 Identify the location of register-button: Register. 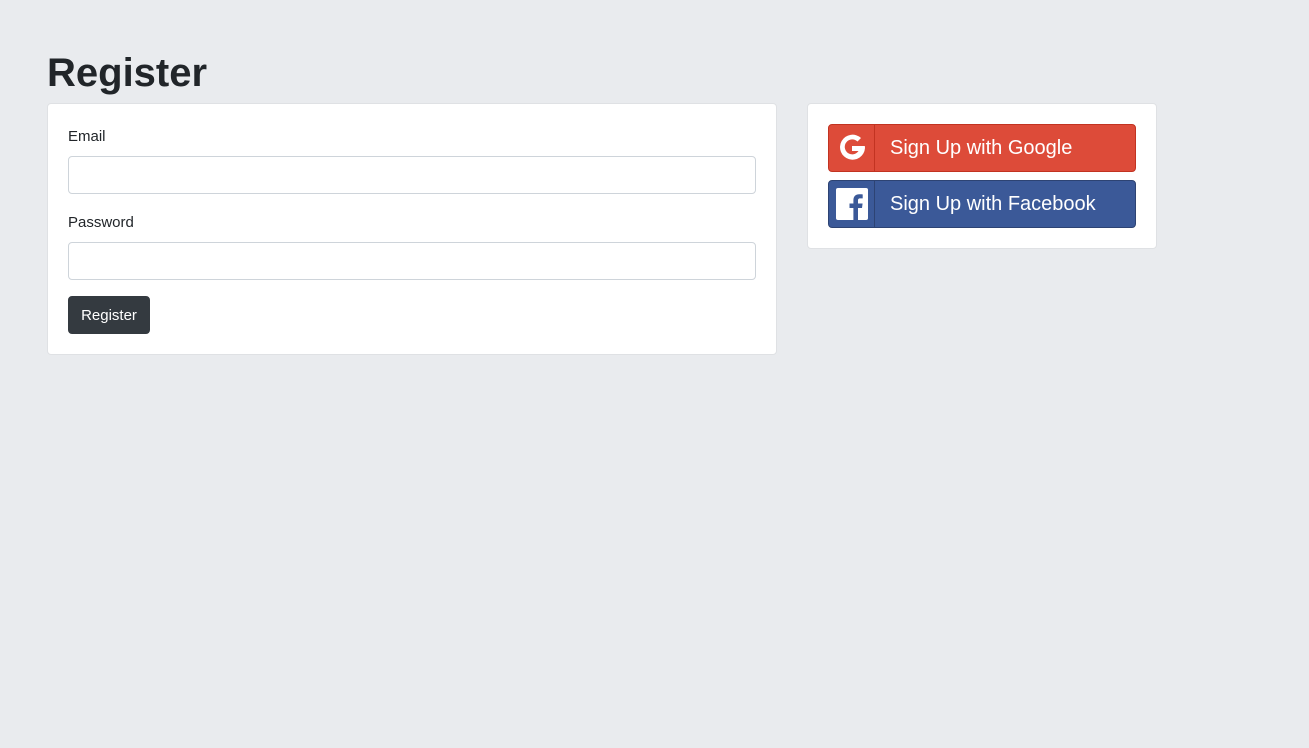
(109, 315).